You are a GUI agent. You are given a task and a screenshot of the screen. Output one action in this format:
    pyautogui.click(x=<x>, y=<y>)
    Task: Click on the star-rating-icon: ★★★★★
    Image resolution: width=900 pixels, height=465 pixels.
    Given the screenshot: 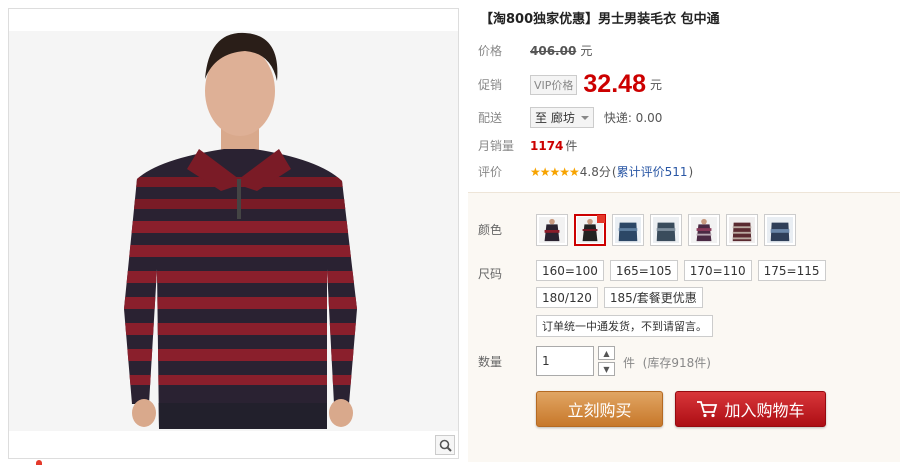 What is the action you would take?
    pyautogui.click(x=555, y=171)
    